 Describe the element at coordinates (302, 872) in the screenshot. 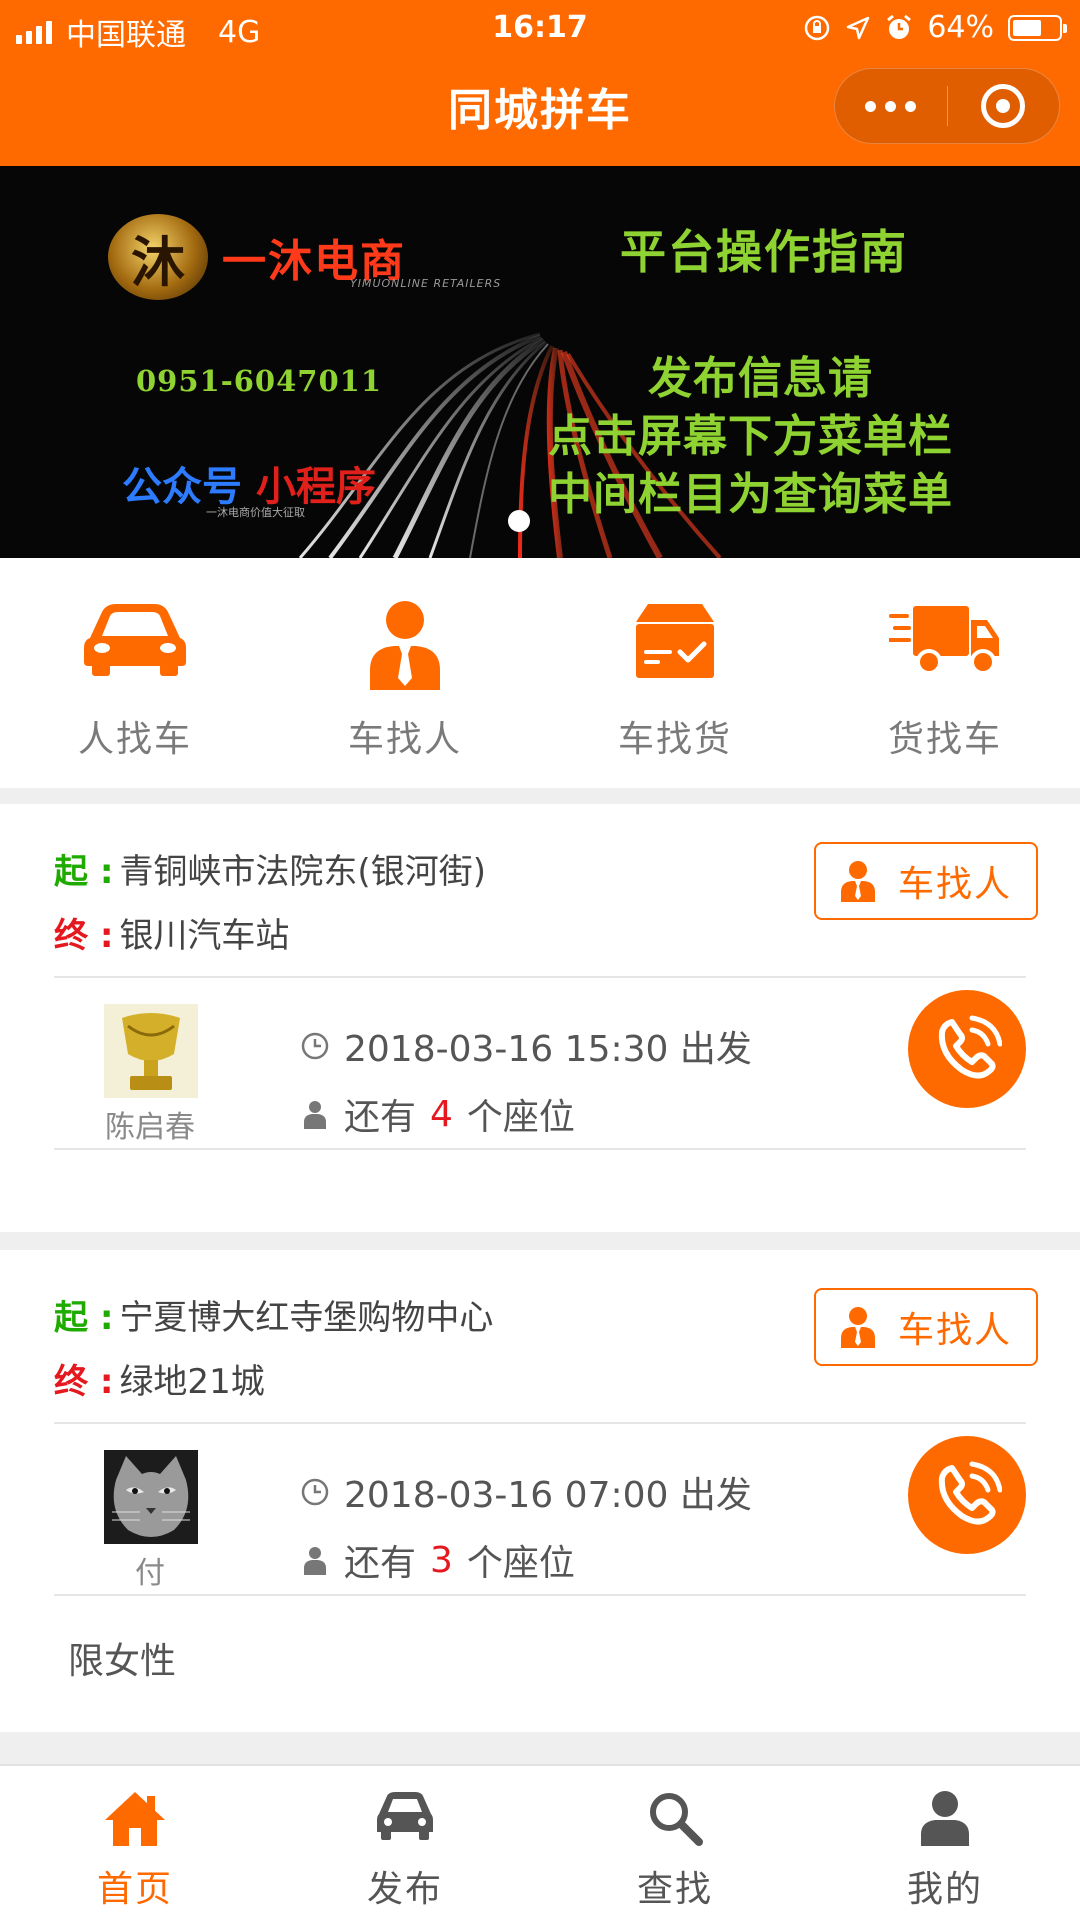

I see `start-location: 青铜峡市法院东(银河街)` at that location.